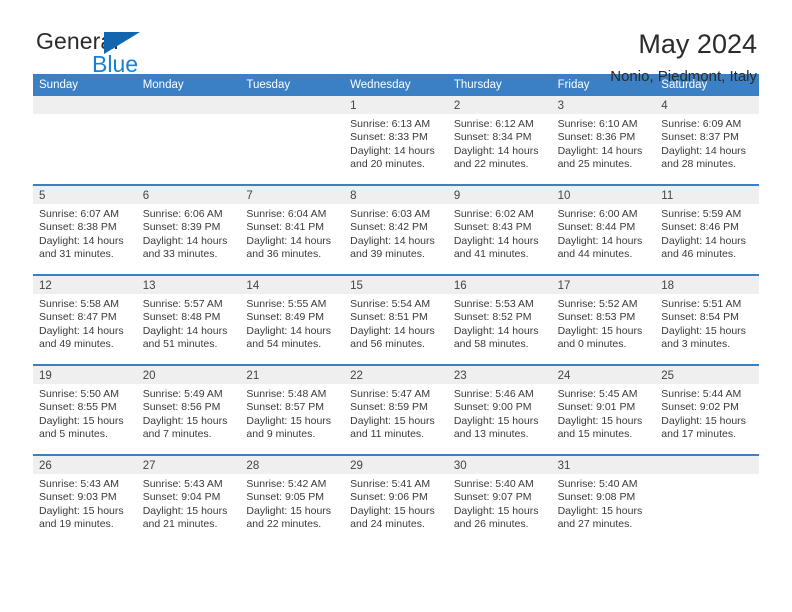 The width and height of the screenshot is (792, 612). What do you see at coordinates (493, 394) in the screenshot?
I see `sunrise-time: Sunrise: 5:46 AM` at bounding box center [493, 394].